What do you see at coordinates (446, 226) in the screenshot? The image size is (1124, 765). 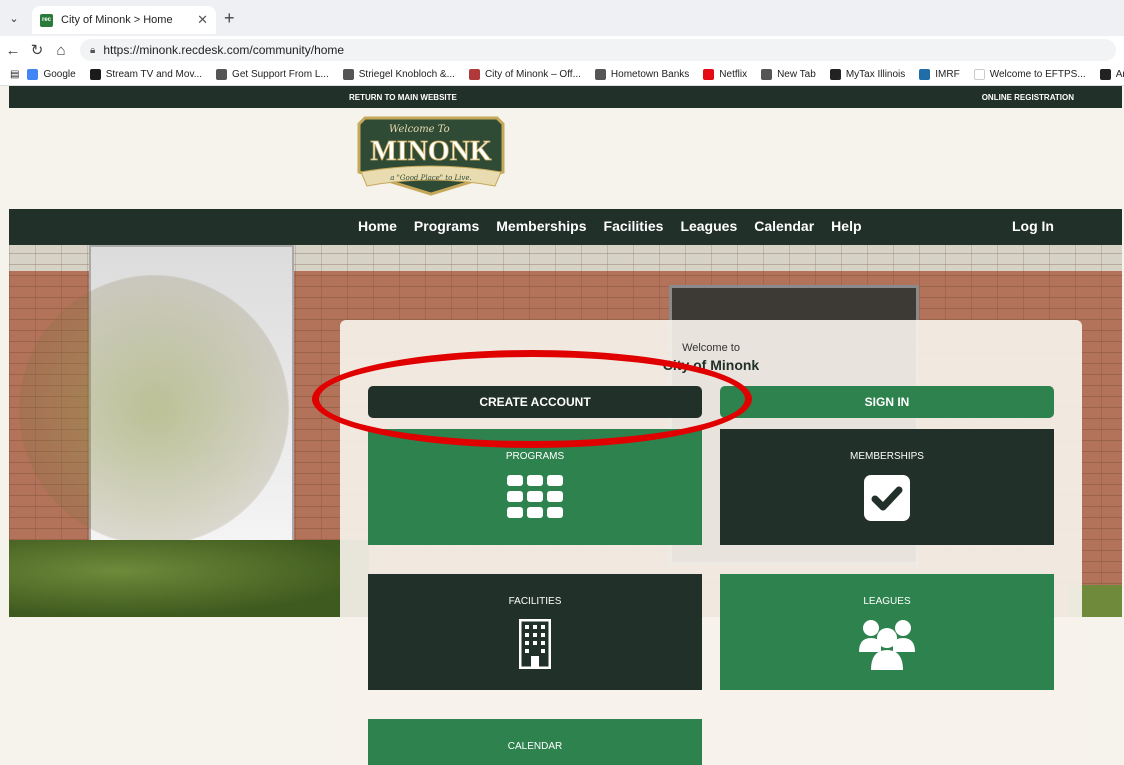 I see `nav-item-programs: Programs` at bounding box center [446, 226].